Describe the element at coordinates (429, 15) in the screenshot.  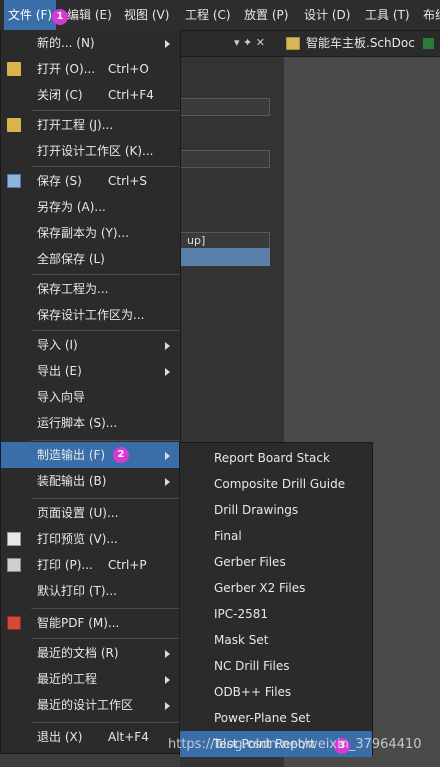
I see `menu-7: 布线` at that location.